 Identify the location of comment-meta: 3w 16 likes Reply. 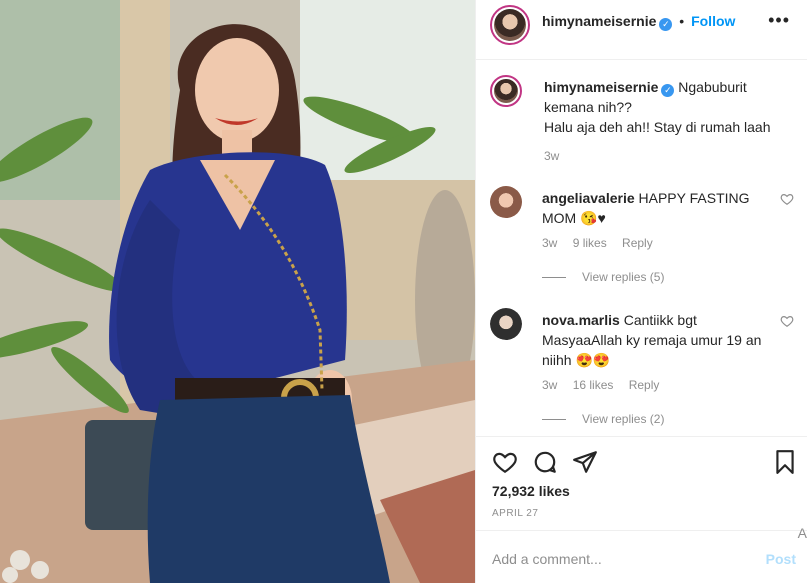
(606, 385).